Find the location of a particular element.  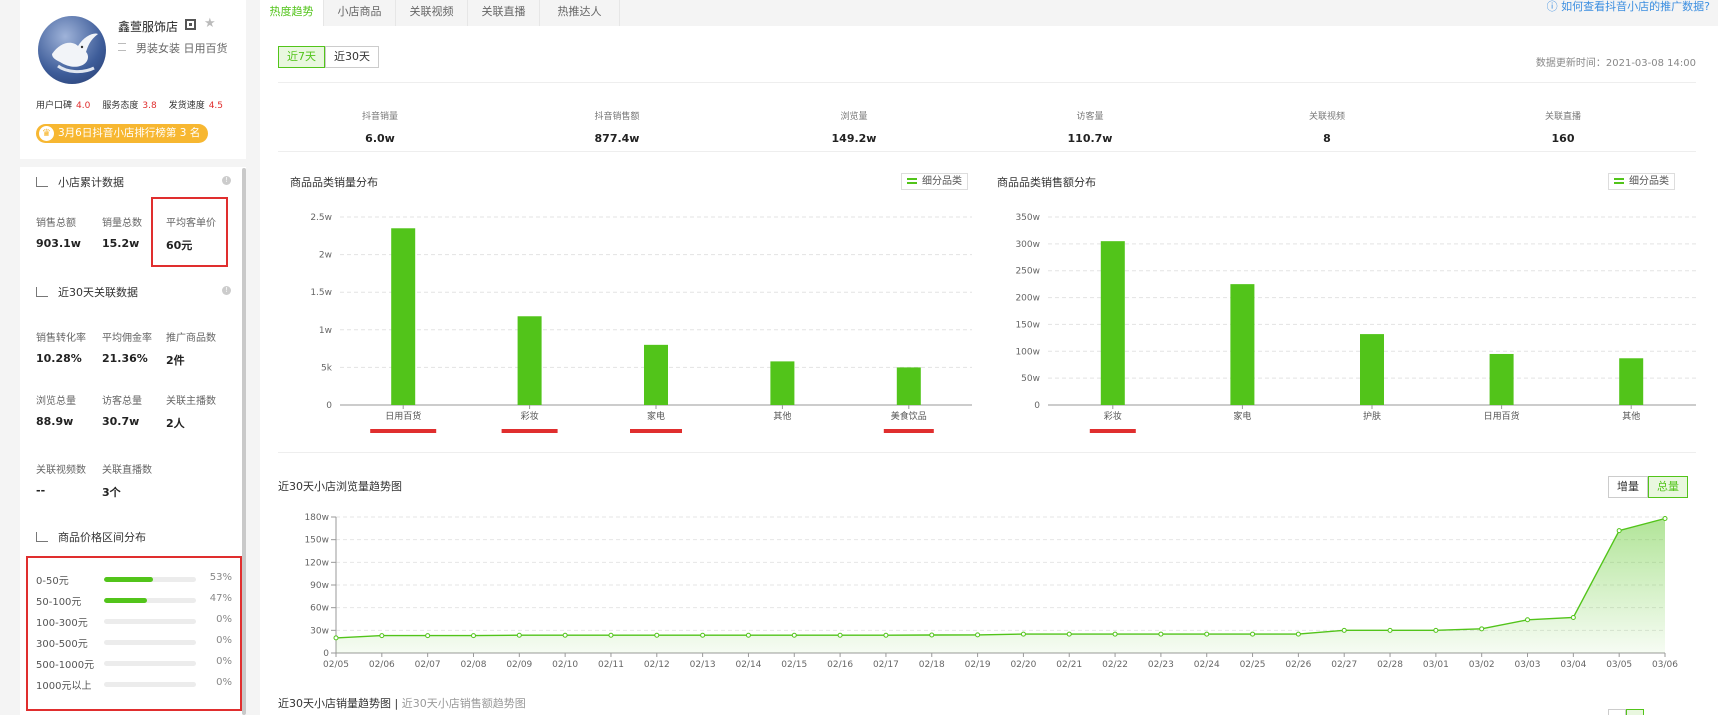

rating-delivery: 发货速度 4.5 is located at coordinates (196, 106).